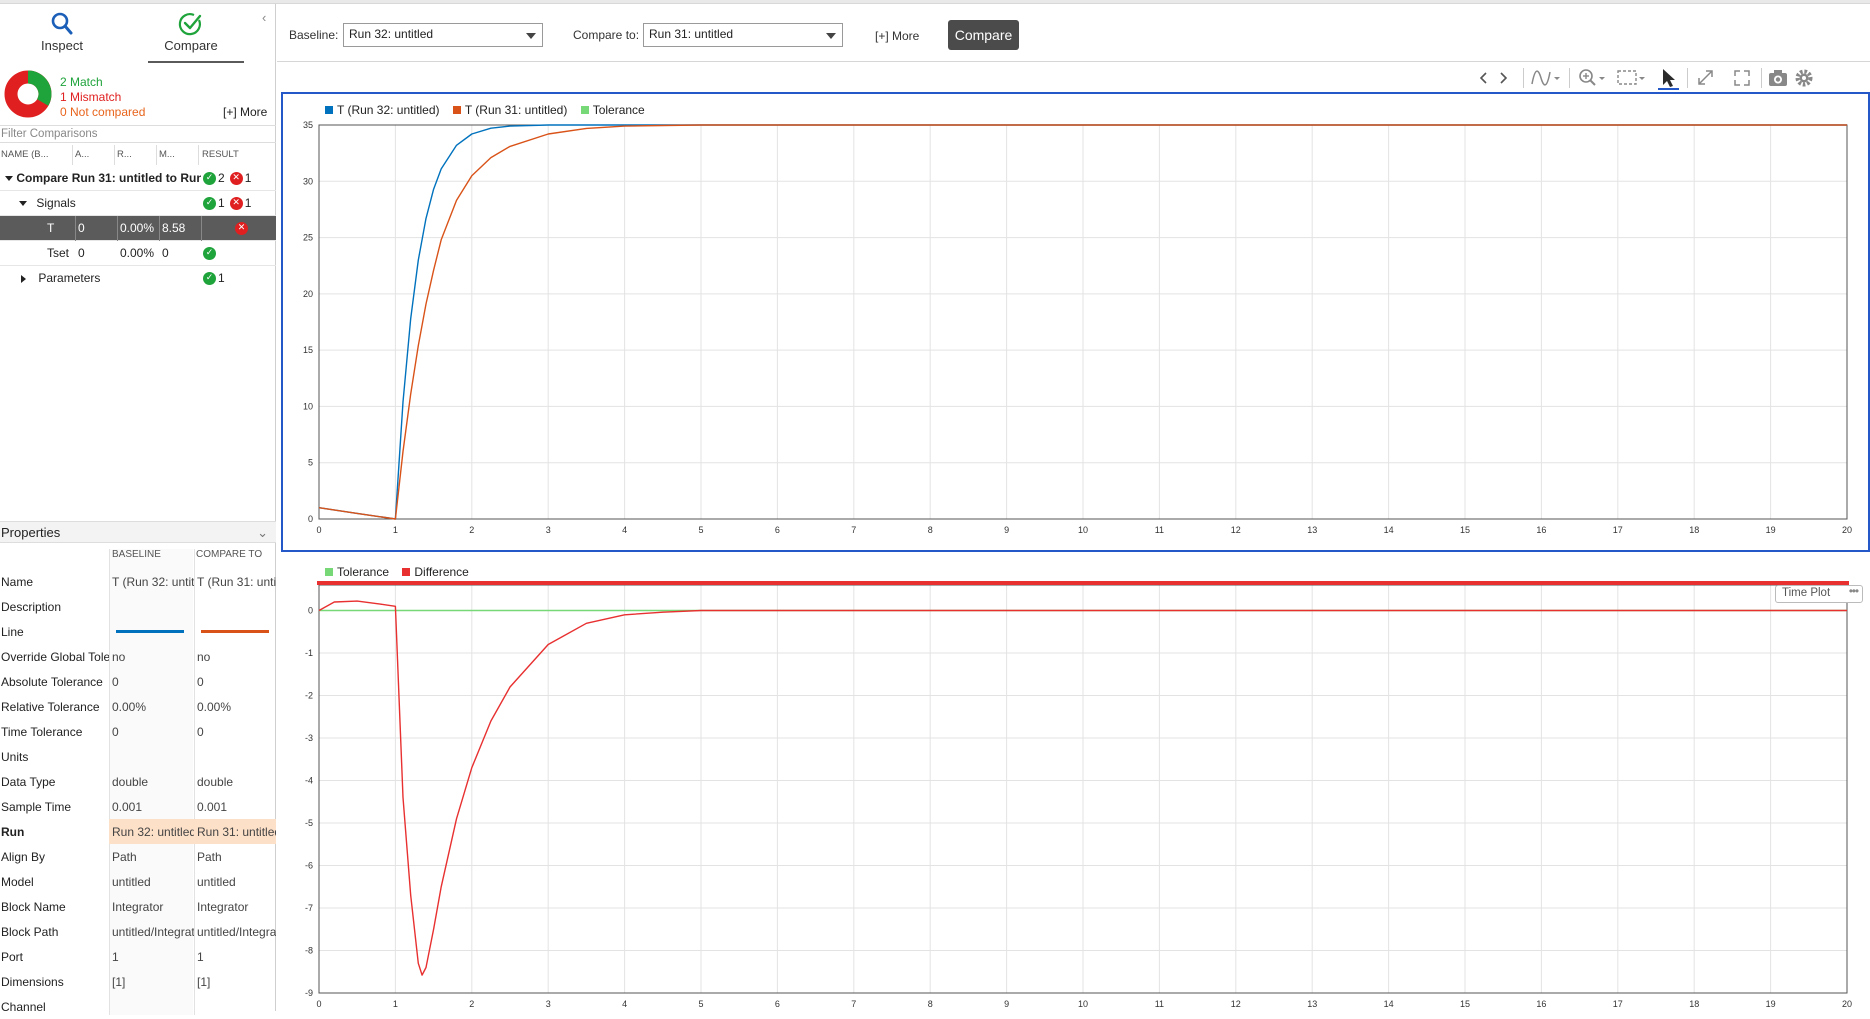  What do you see at coordinates (264, 17) in the screenshot?
I see `collapse-panel-icon: ‹` at bounding box center [264, 17].